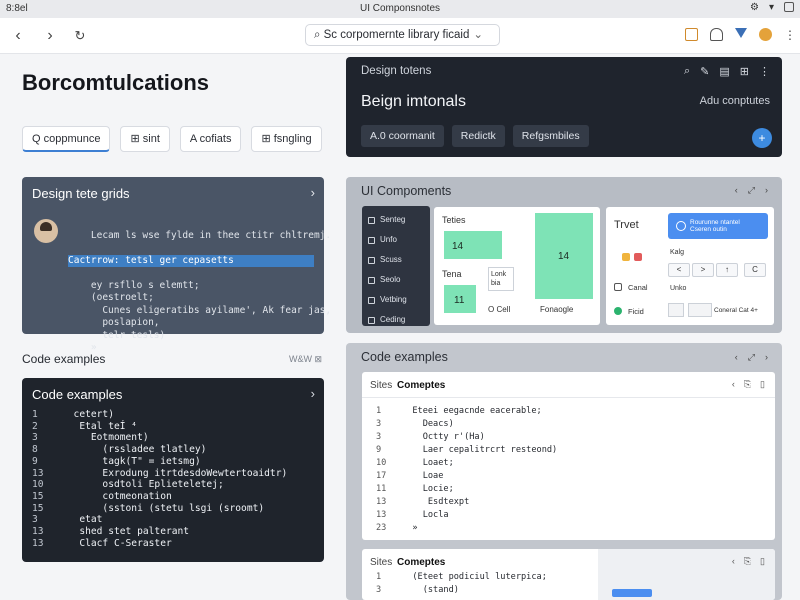  I want to click on chip-components: Q coppmunce, so click(66, 139).